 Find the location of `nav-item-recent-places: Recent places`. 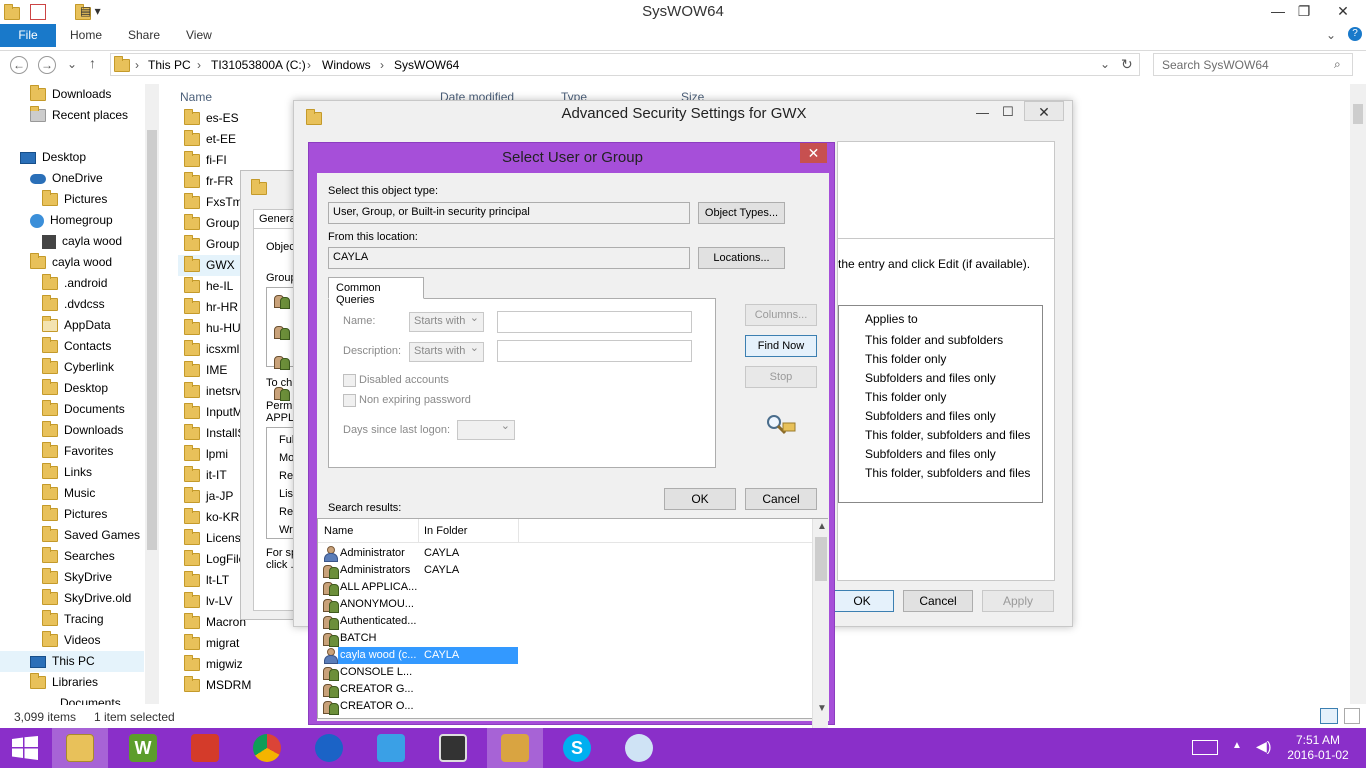

nav-item-recent-places: Recent places is located at coordinates (72, 115).